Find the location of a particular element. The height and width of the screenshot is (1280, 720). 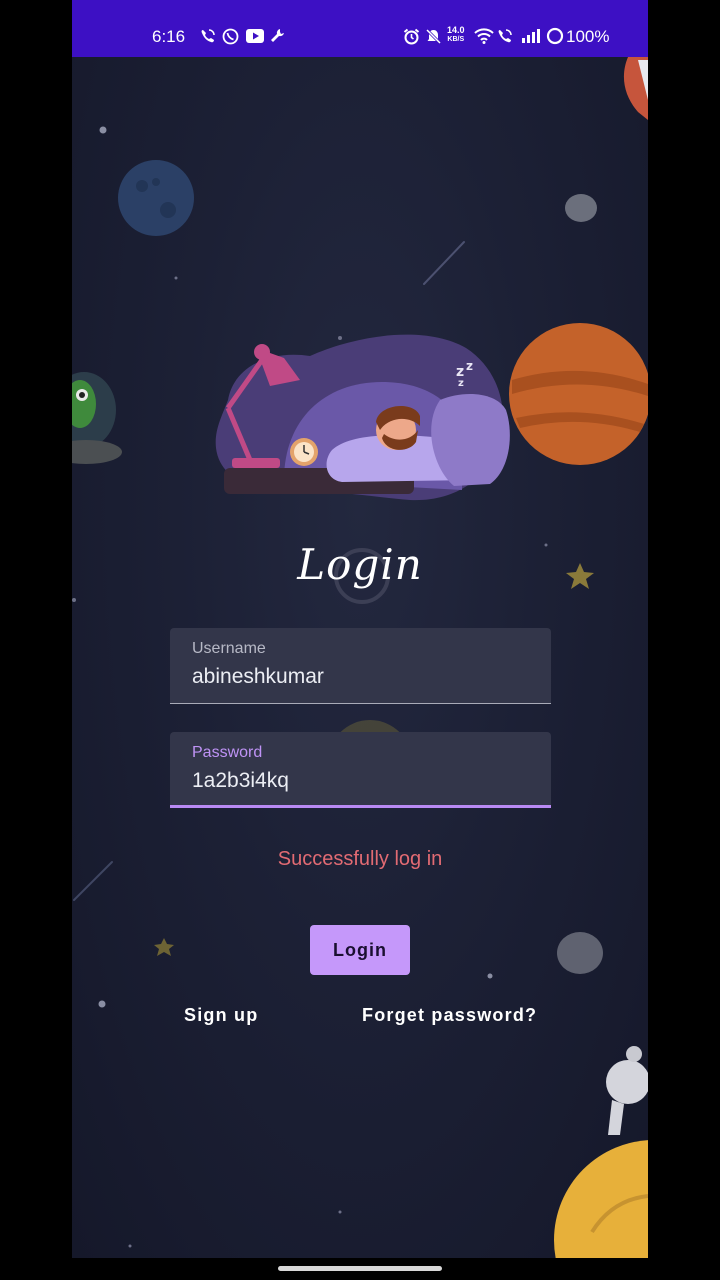

net-speed-value: 14.0 is located at coordinates (456, 30).